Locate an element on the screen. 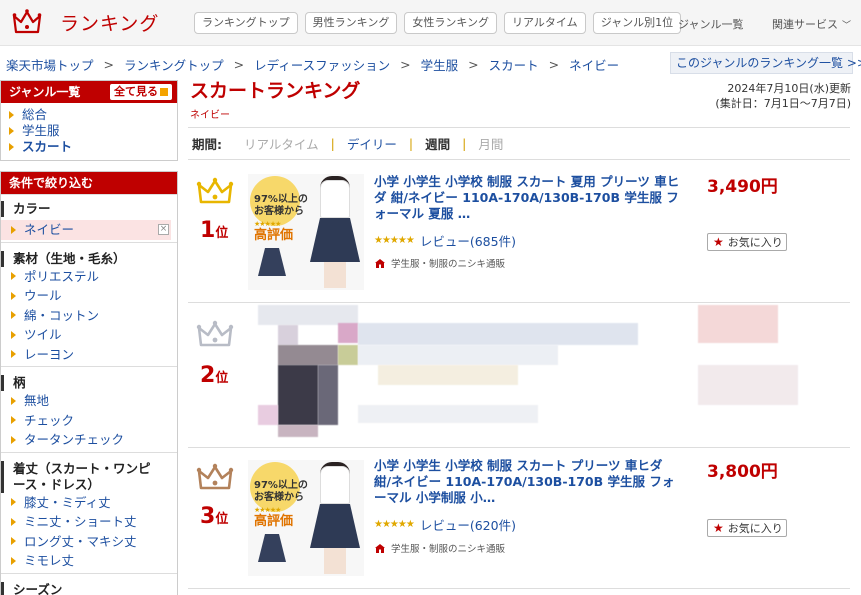 The height and width of the screenshot is (595, 861). filter-item-wool: ウール is located at coordinates (94, 296).